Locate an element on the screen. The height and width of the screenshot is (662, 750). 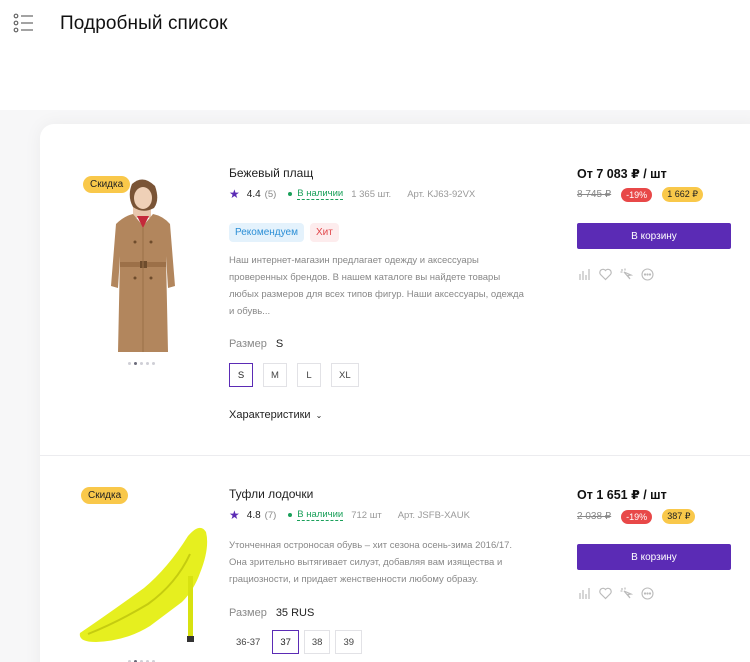
product-price: От 7 083 ₽ / шт is located at coordinates (622, 174).